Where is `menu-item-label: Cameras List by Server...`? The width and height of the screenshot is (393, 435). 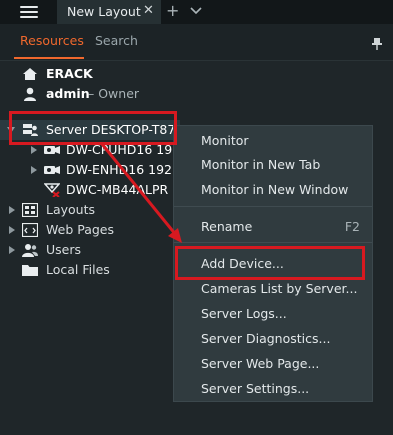
menu-item-label: Cameras List by Server... is located at coordinates (279, 288).